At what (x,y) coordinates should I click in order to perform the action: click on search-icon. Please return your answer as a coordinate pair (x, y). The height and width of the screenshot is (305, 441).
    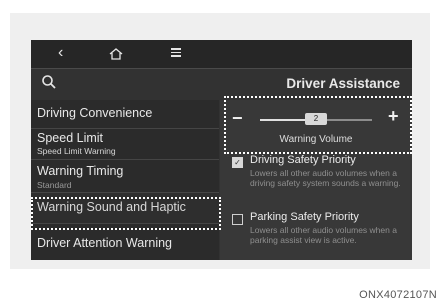
    Looking at the image, I should click on (49, 82).